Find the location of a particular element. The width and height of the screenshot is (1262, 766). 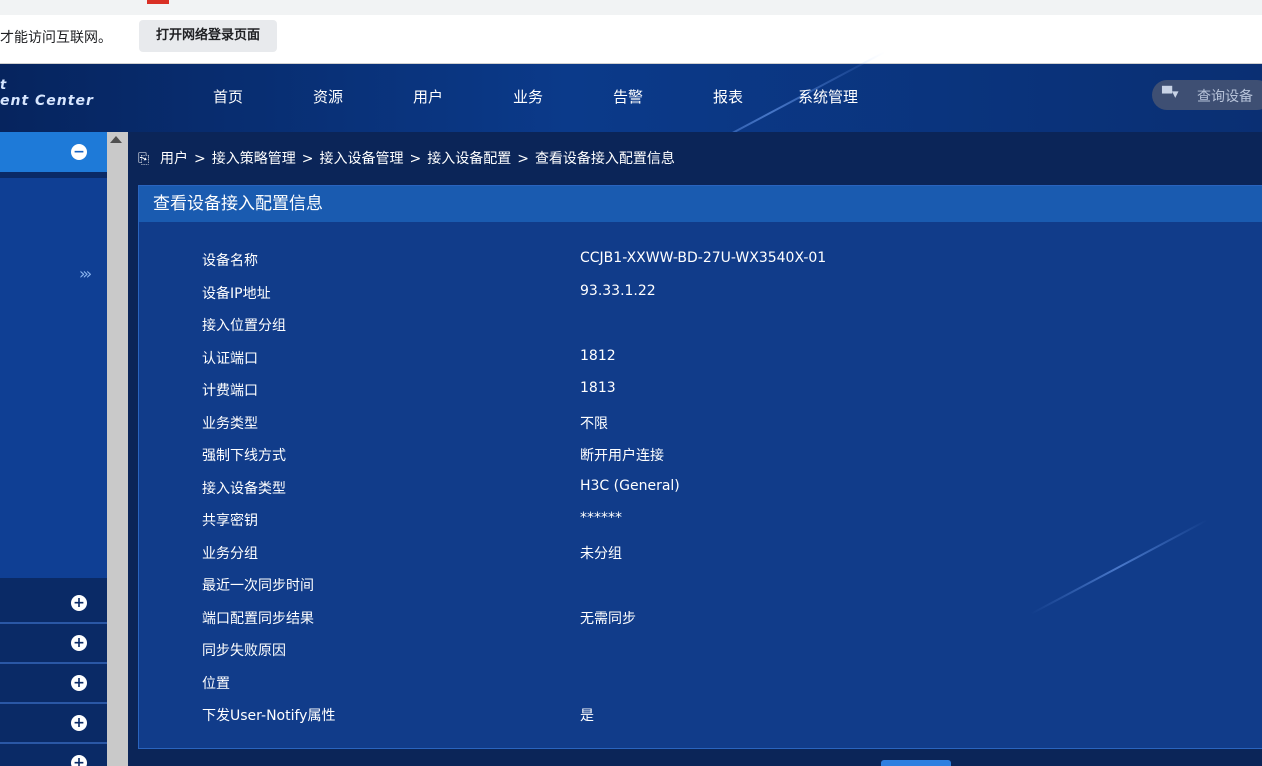

info-row-device-type: 接入设备类型 H3C (General) is located at coordinates (700, 488).